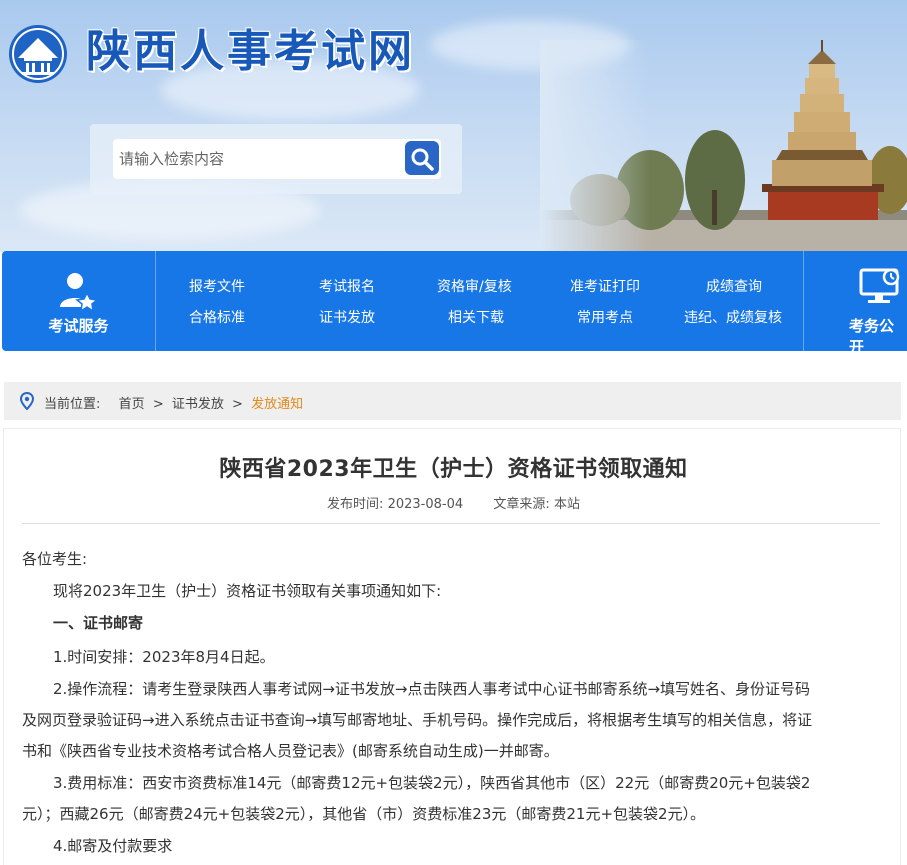 This screenshot has width=907, height=865. I want to click on breadcrumb-home-link: 首页, so click(132, 404).